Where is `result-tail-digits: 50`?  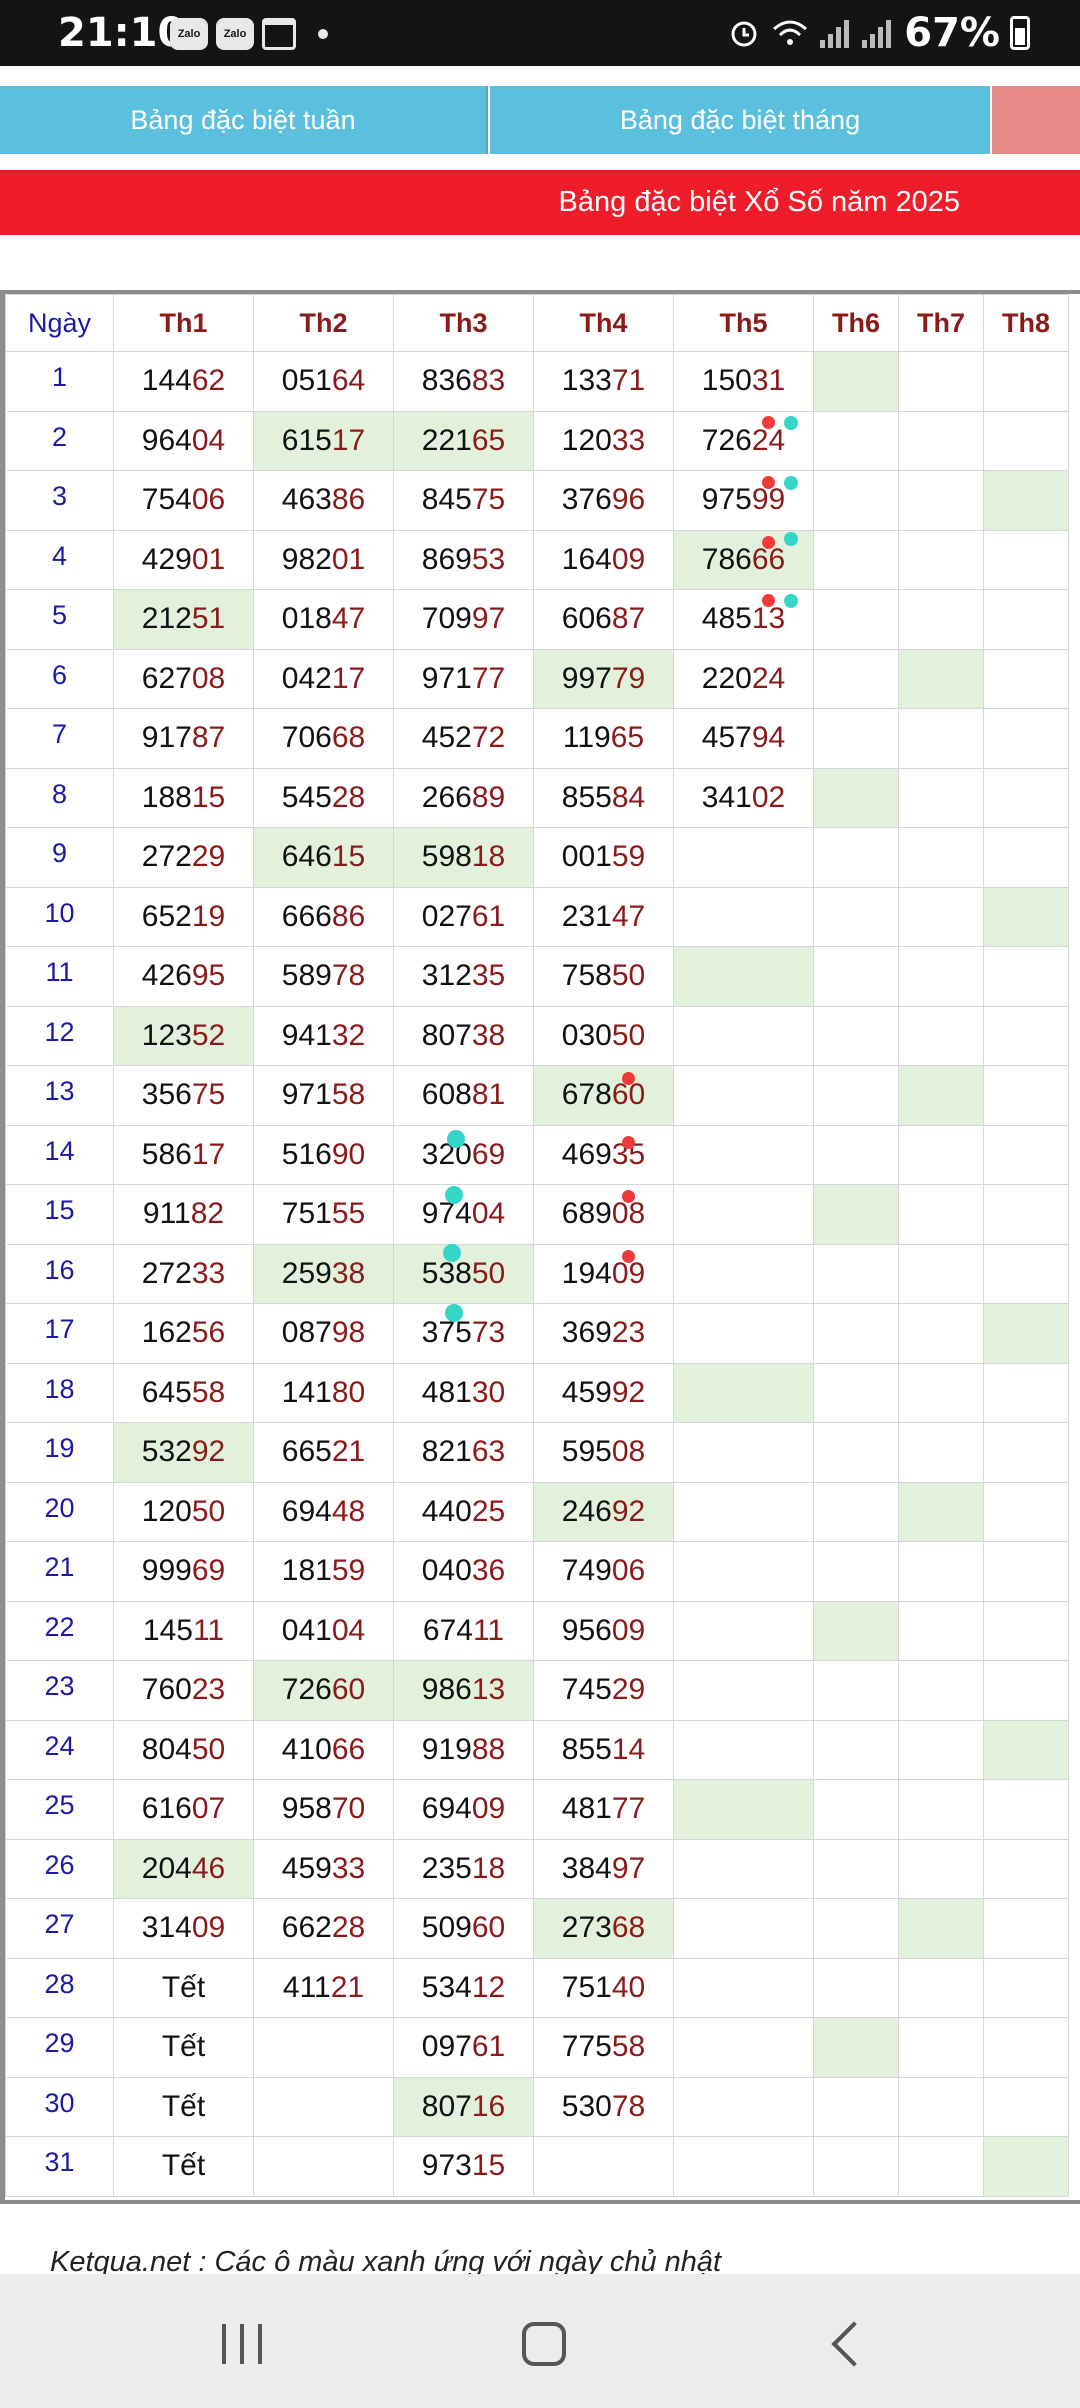
result-tail-digits: 50 is located at coordinates (628, 976).